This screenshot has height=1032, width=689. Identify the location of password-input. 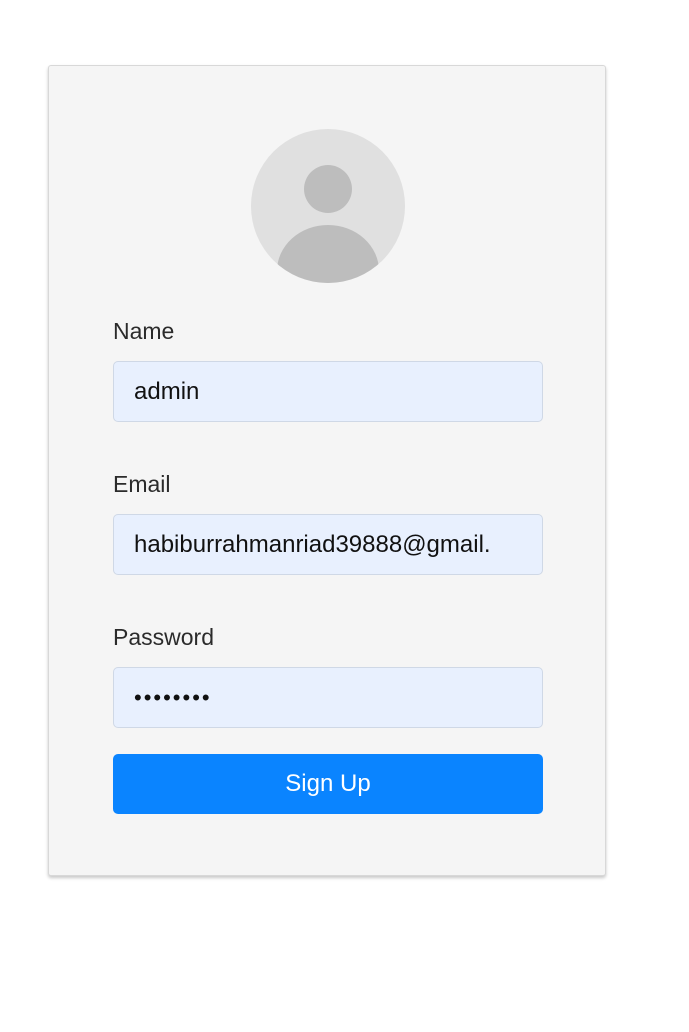
(328, 697).